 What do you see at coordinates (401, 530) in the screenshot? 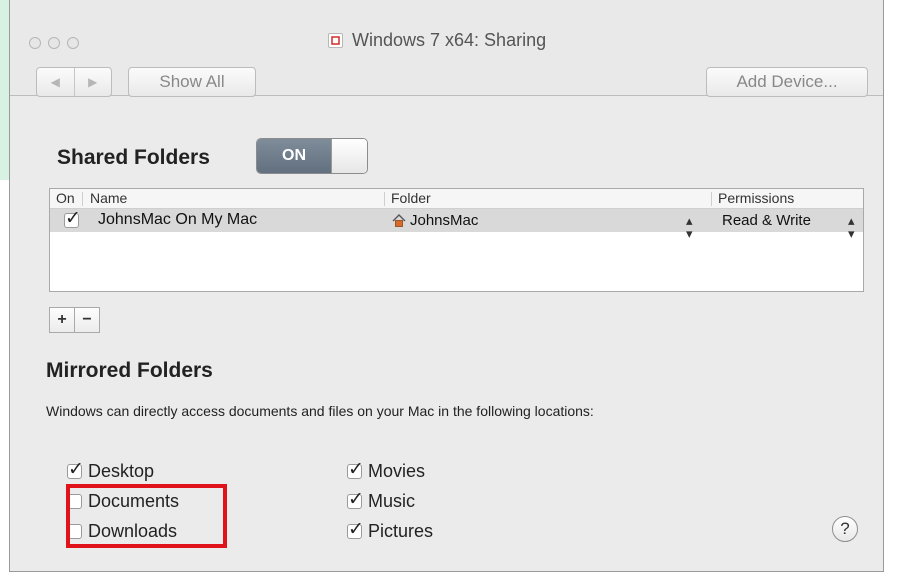
I see `pictures-label: Pictures` at bounding box center [401, 530].